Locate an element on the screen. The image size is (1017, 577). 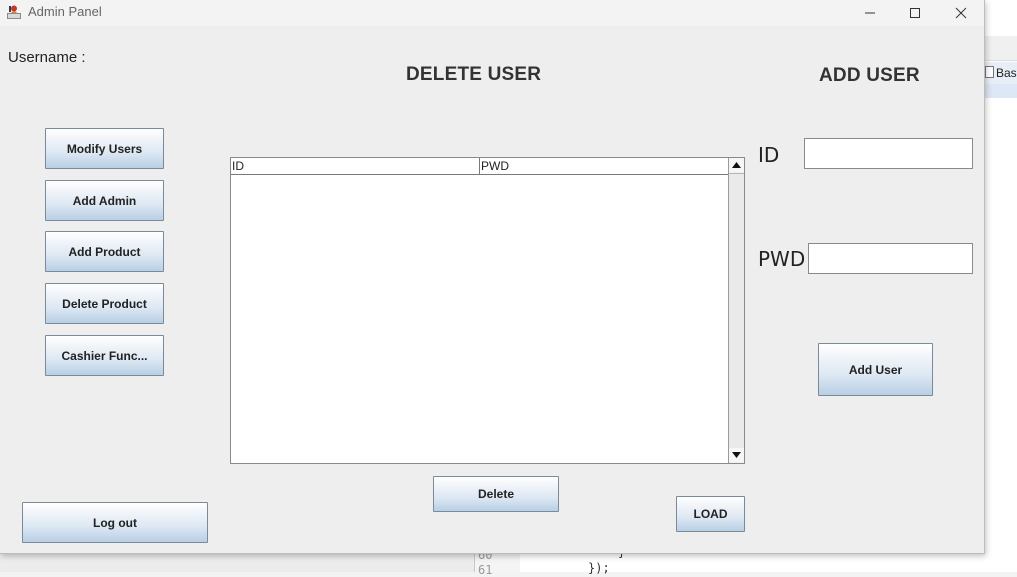
load-button: LOAD is located at coordinates (710, 514).